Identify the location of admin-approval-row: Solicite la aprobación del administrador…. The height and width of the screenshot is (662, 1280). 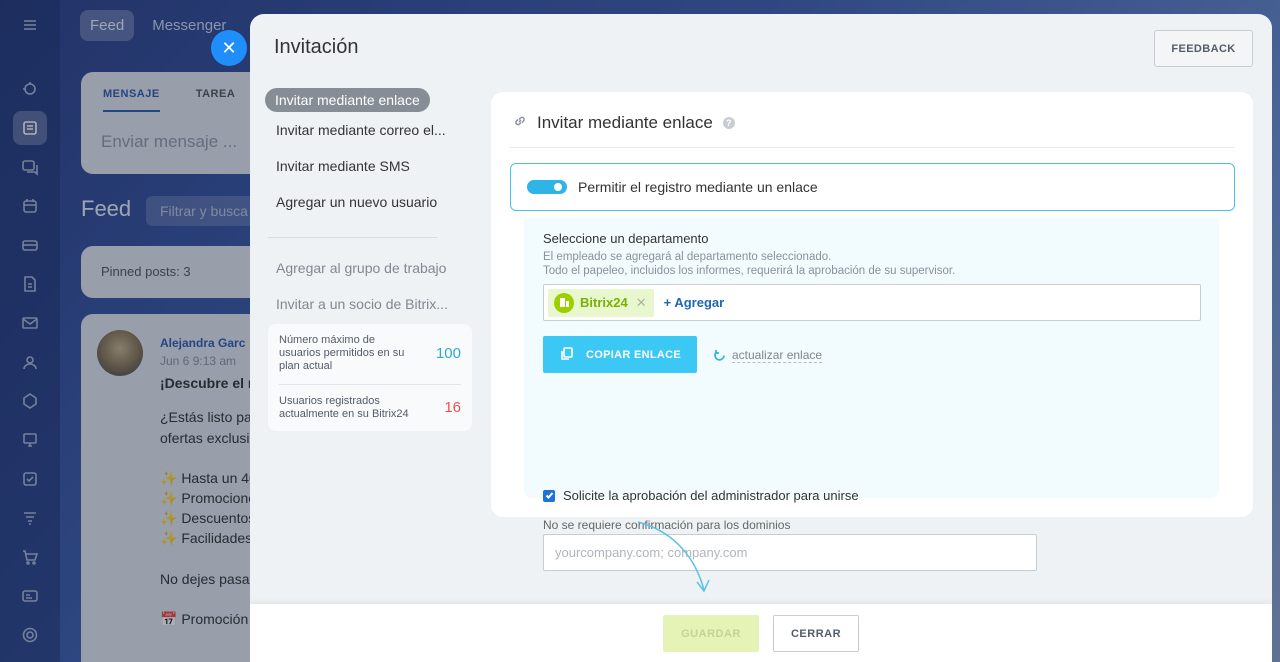
(701, 495).